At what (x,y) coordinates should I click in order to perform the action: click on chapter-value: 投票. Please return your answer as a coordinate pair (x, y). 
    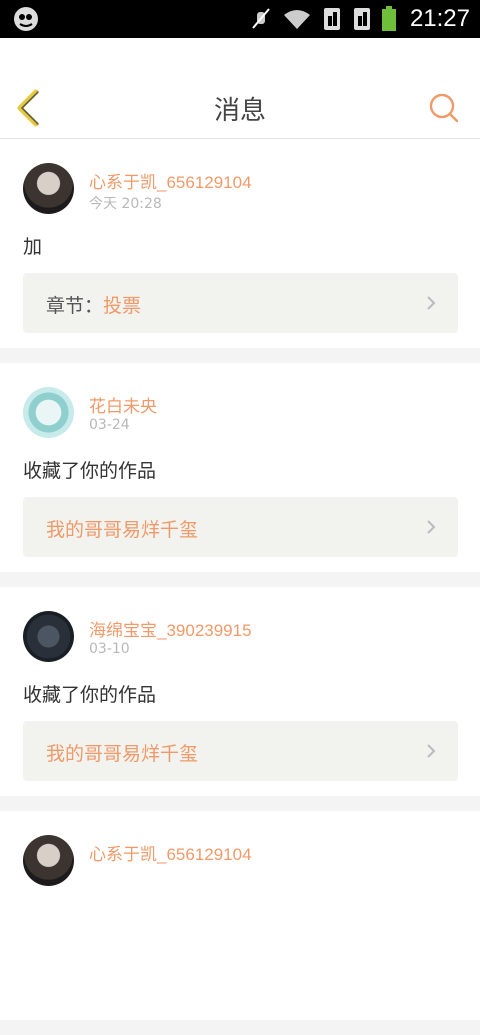
    Looking at the image, I should click on (122, 306).